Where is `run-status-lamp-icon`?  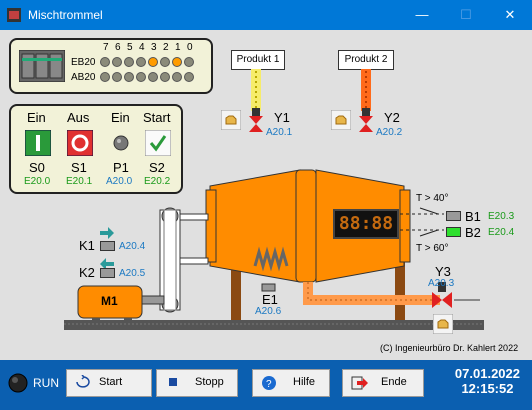 run-status-lamp-icon is located at coordinates (18, 383).